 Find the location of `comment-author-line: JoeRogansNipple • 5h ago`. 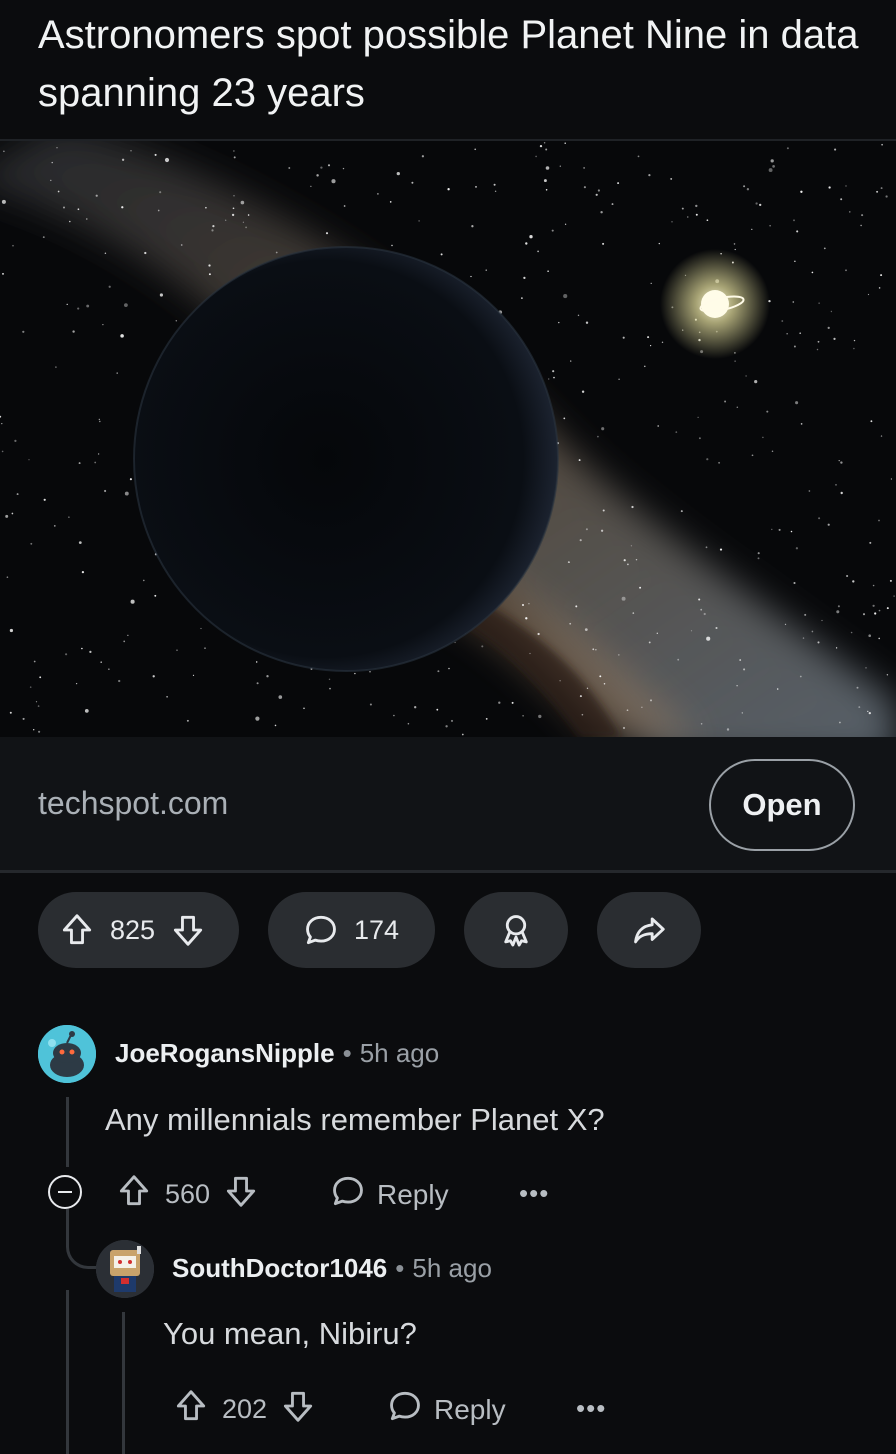

comment-author-line: JoeRogansNipple • 5h ago is located at coordinates (277, 1053).